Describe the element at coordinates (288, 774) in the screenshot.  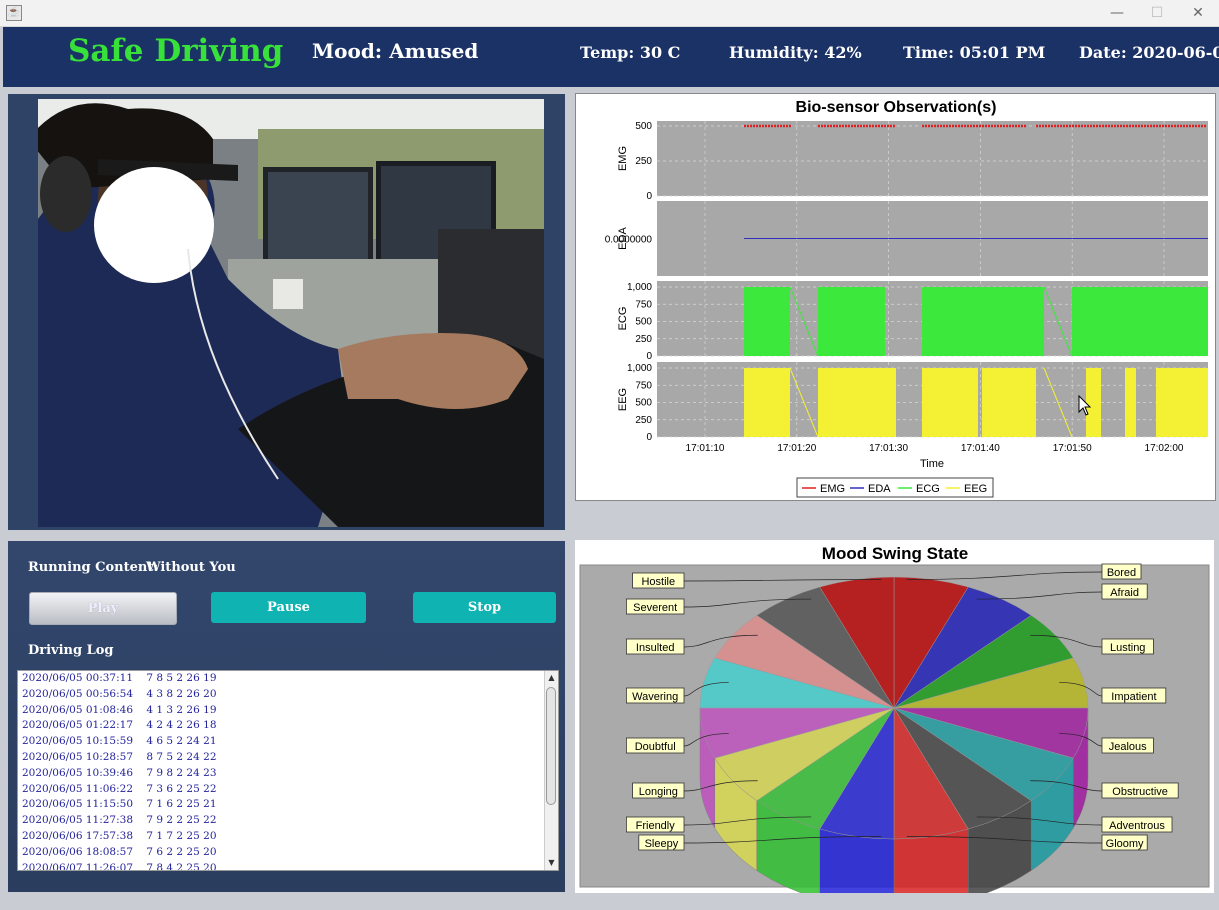
I see `log-row: 2020/06/05 10:39:46 7 9 8 2 24 23` at that location.